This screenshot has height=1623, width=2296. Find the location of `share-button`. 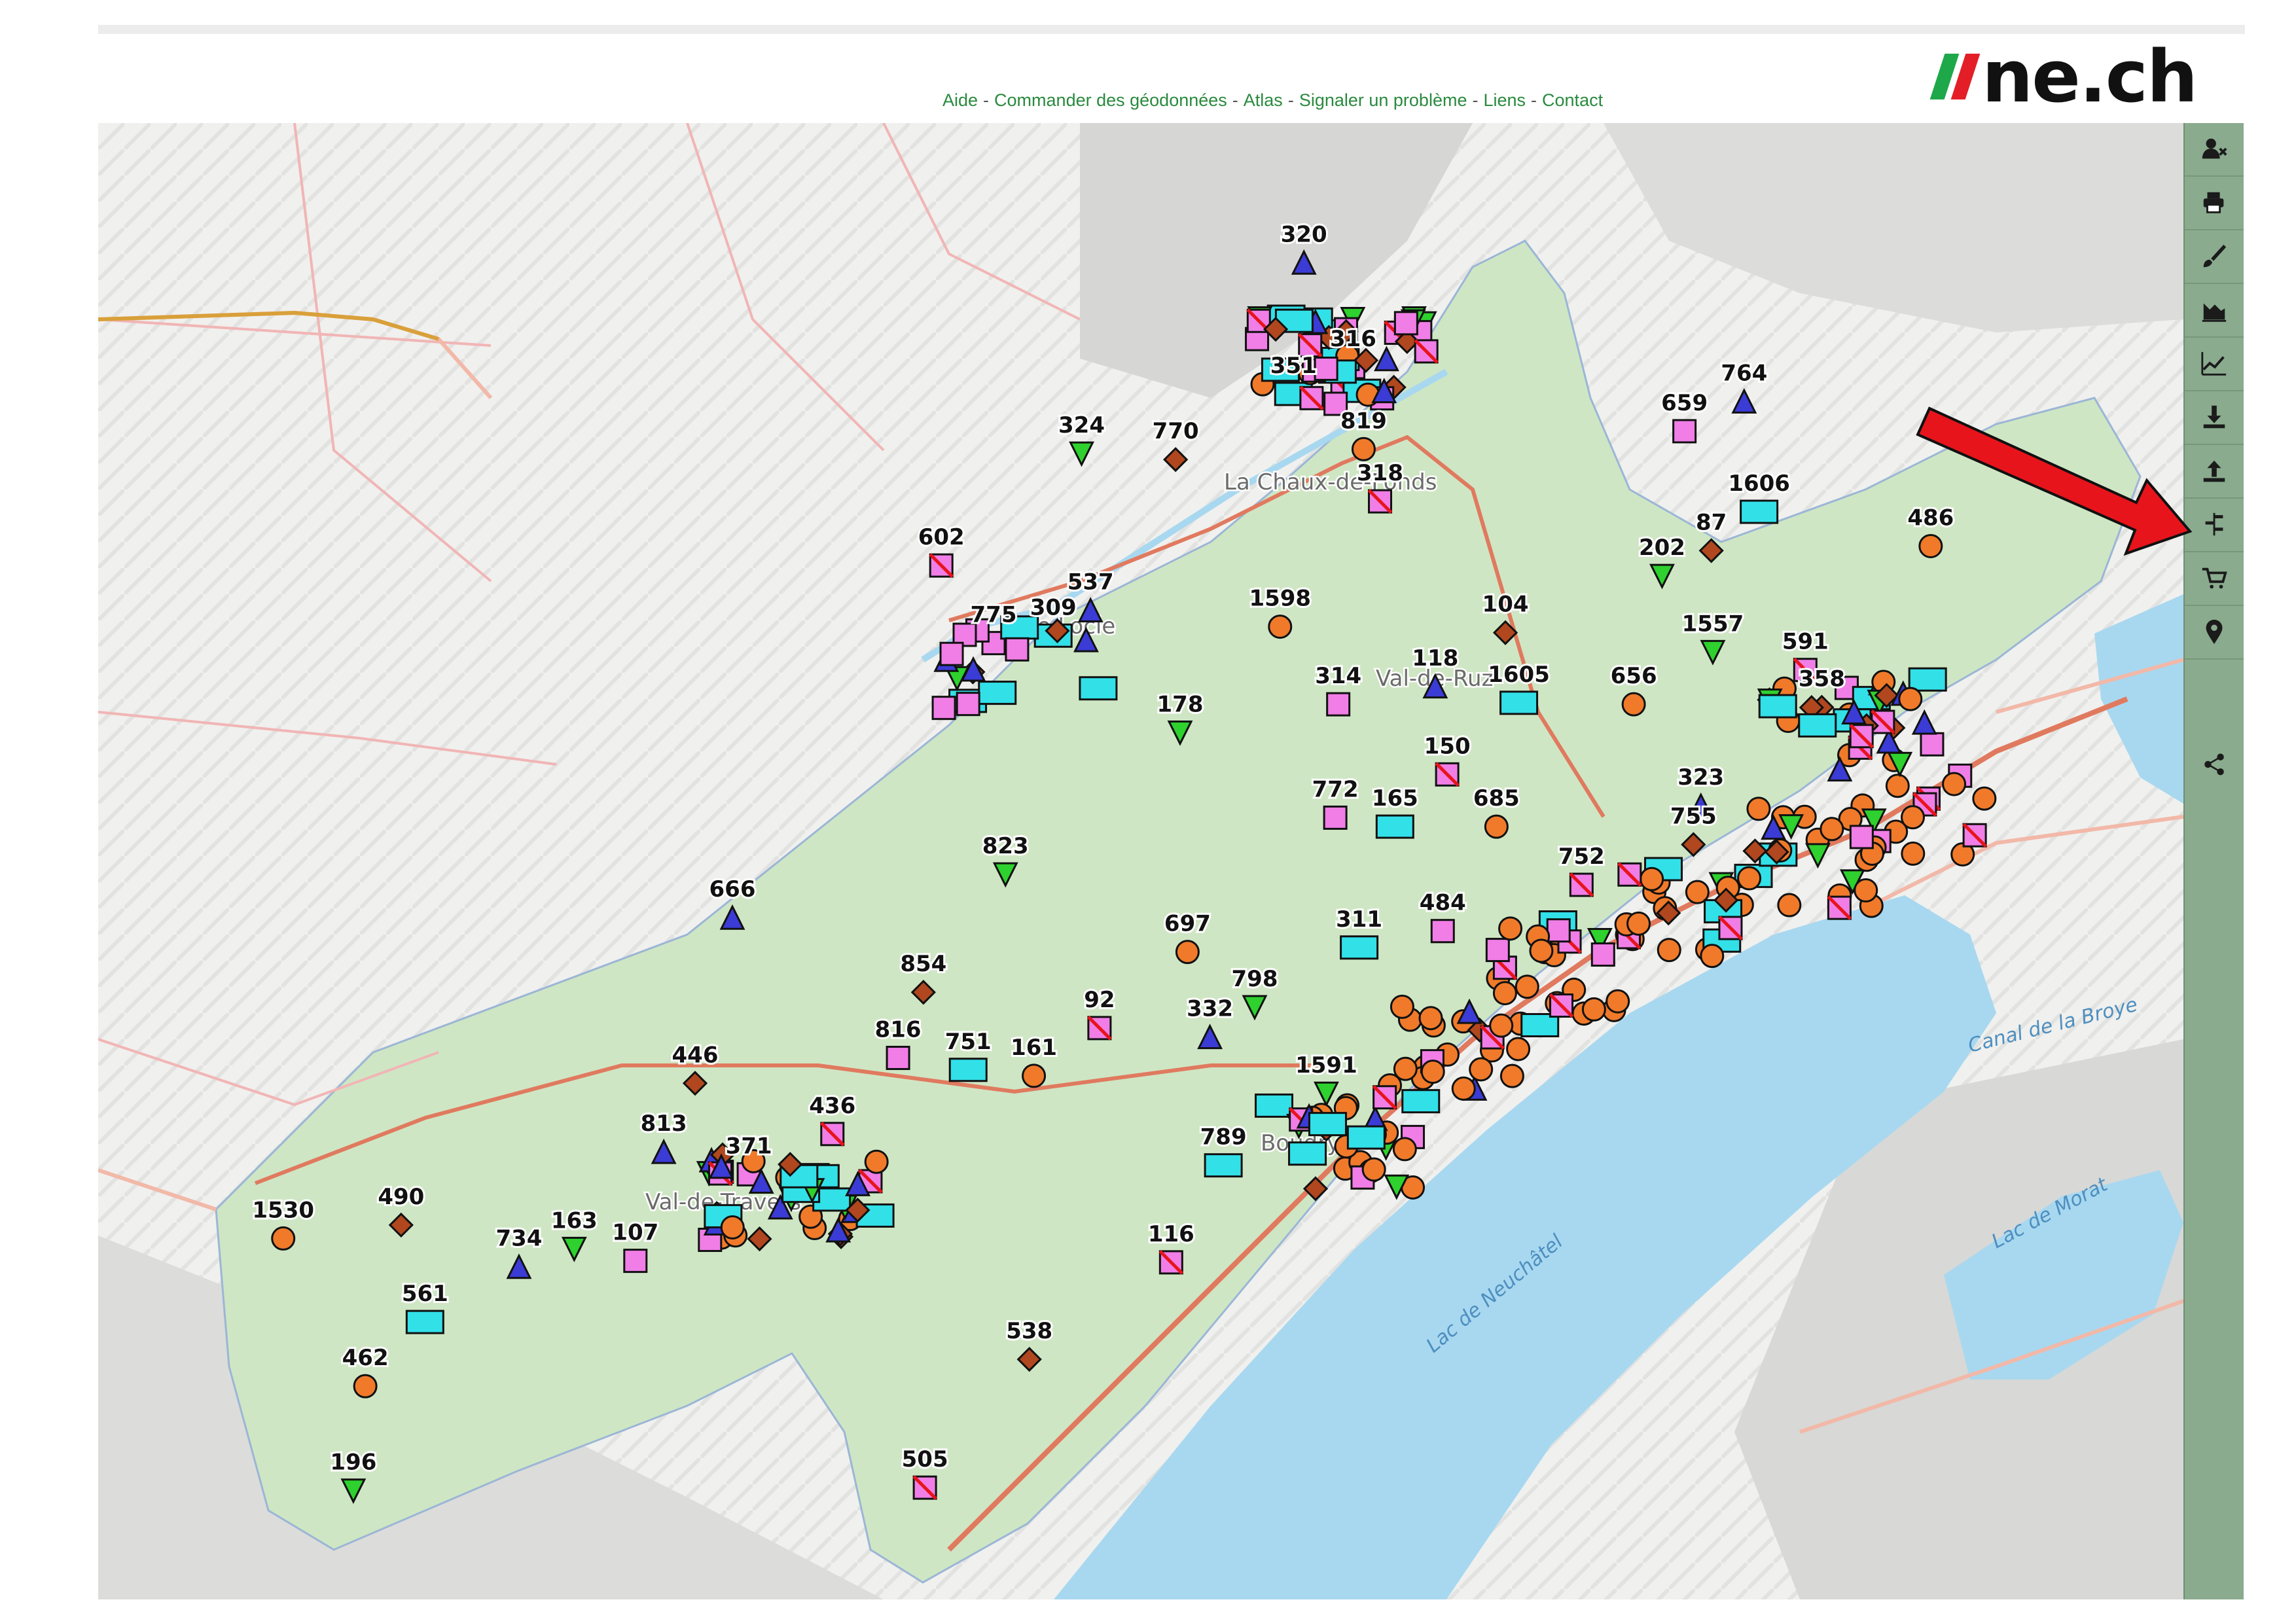

share-button is located at coordinates (2214, 764).